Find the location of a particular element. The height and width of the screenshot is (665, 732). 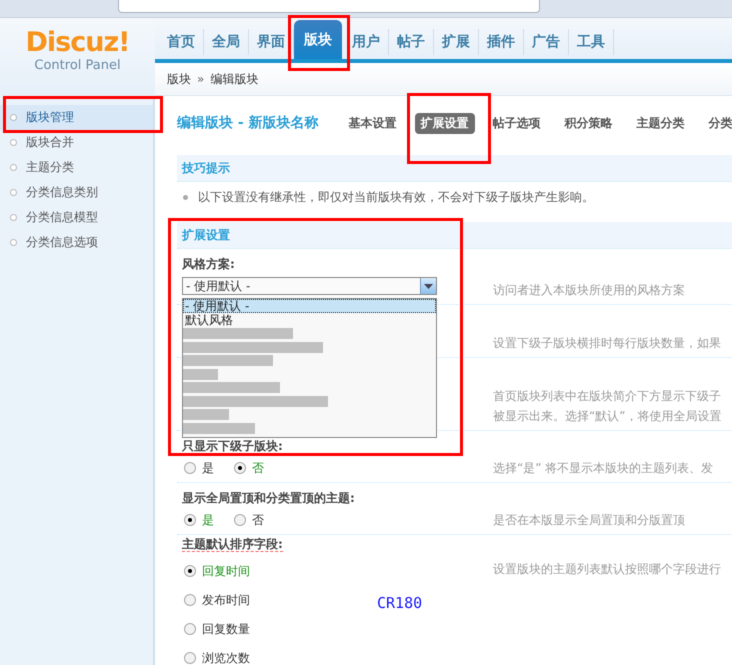

bullet-icon is located at coordinates (185, 197).